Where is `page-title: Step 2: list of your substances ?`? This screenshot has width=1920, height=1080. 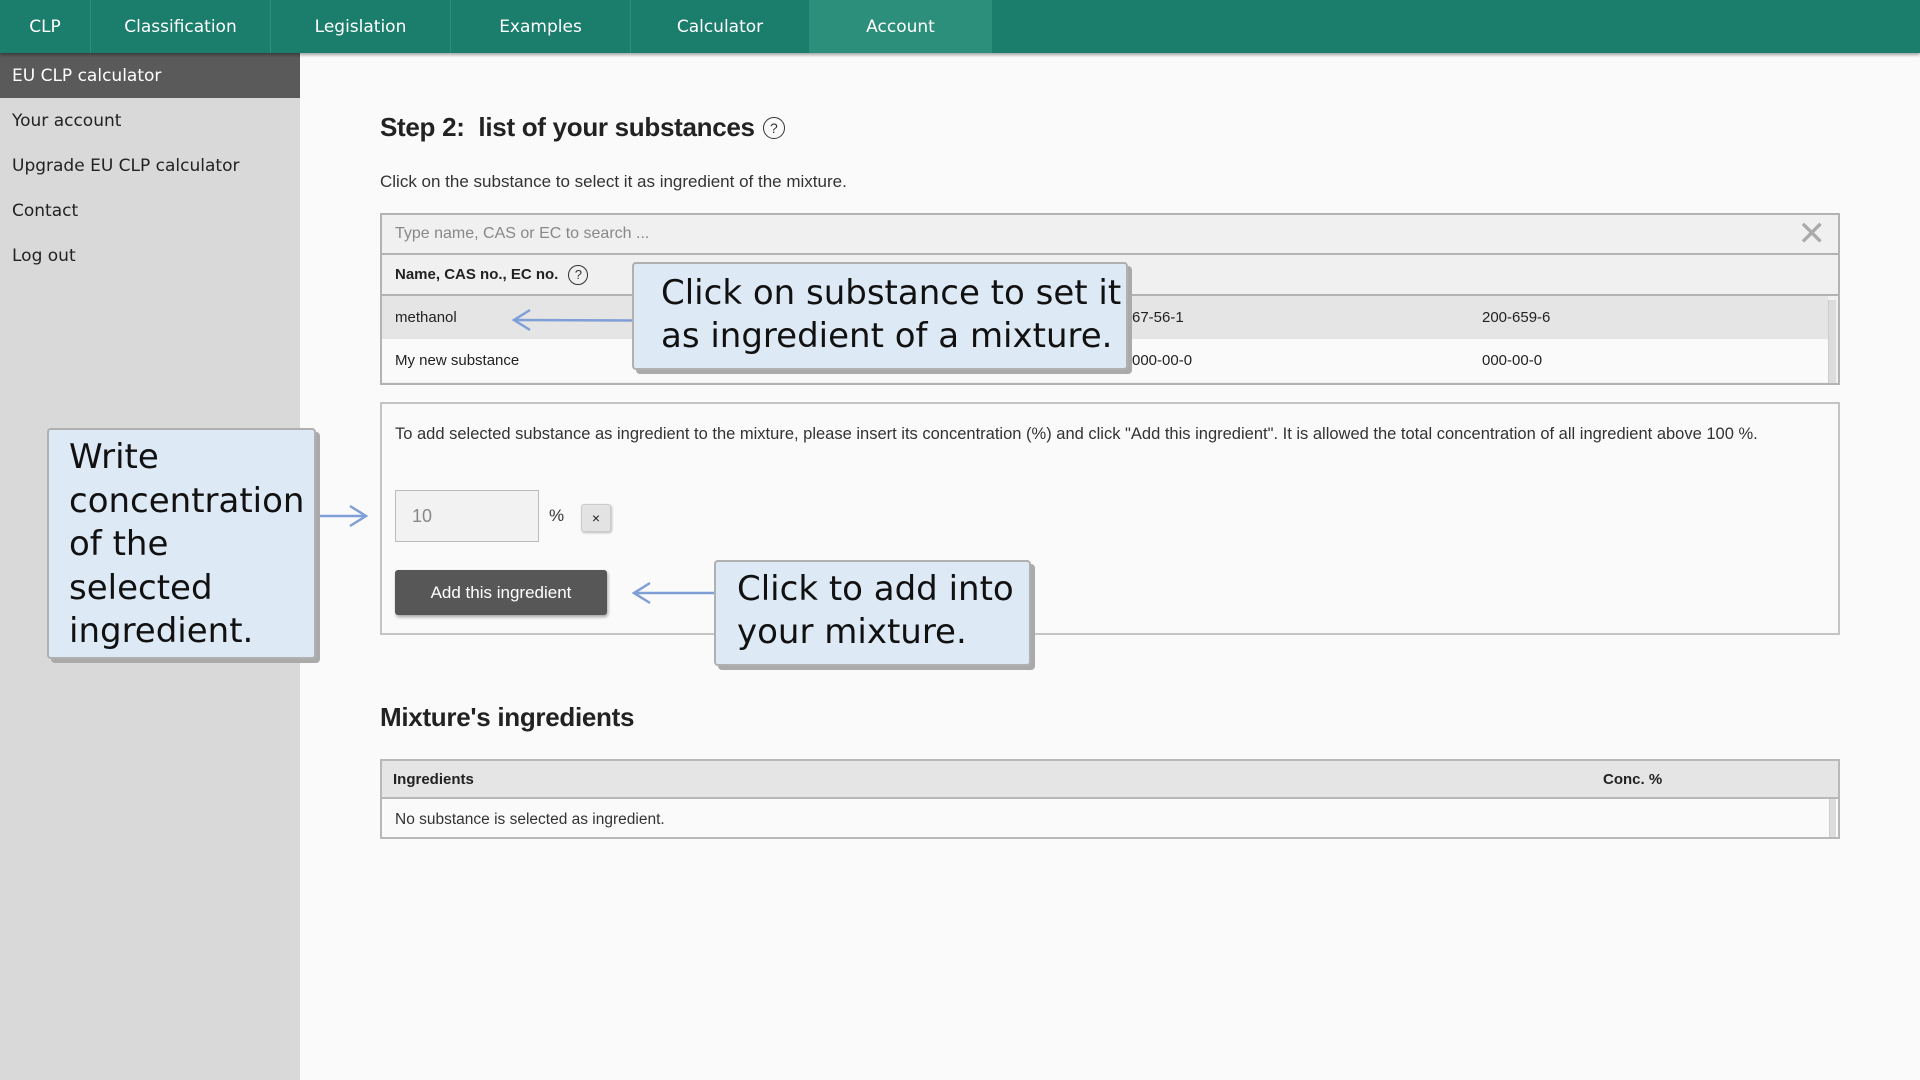
page-title: Step 2: list of your substances ? is located at coordinates (582, 127).